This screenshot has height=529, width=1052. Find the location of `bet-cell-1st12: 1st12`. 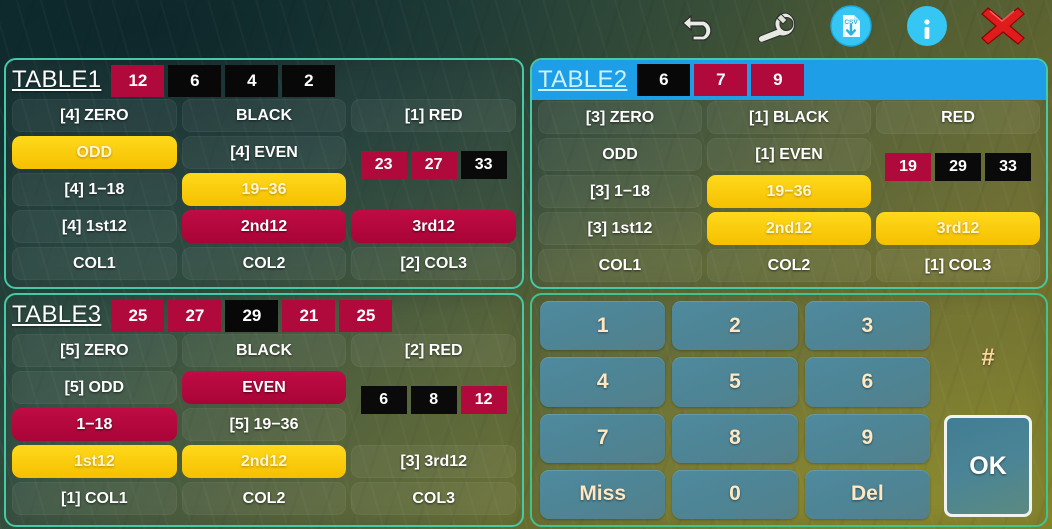

bet-cell-1st12: 1st12 is located at coordinates (94, 461).